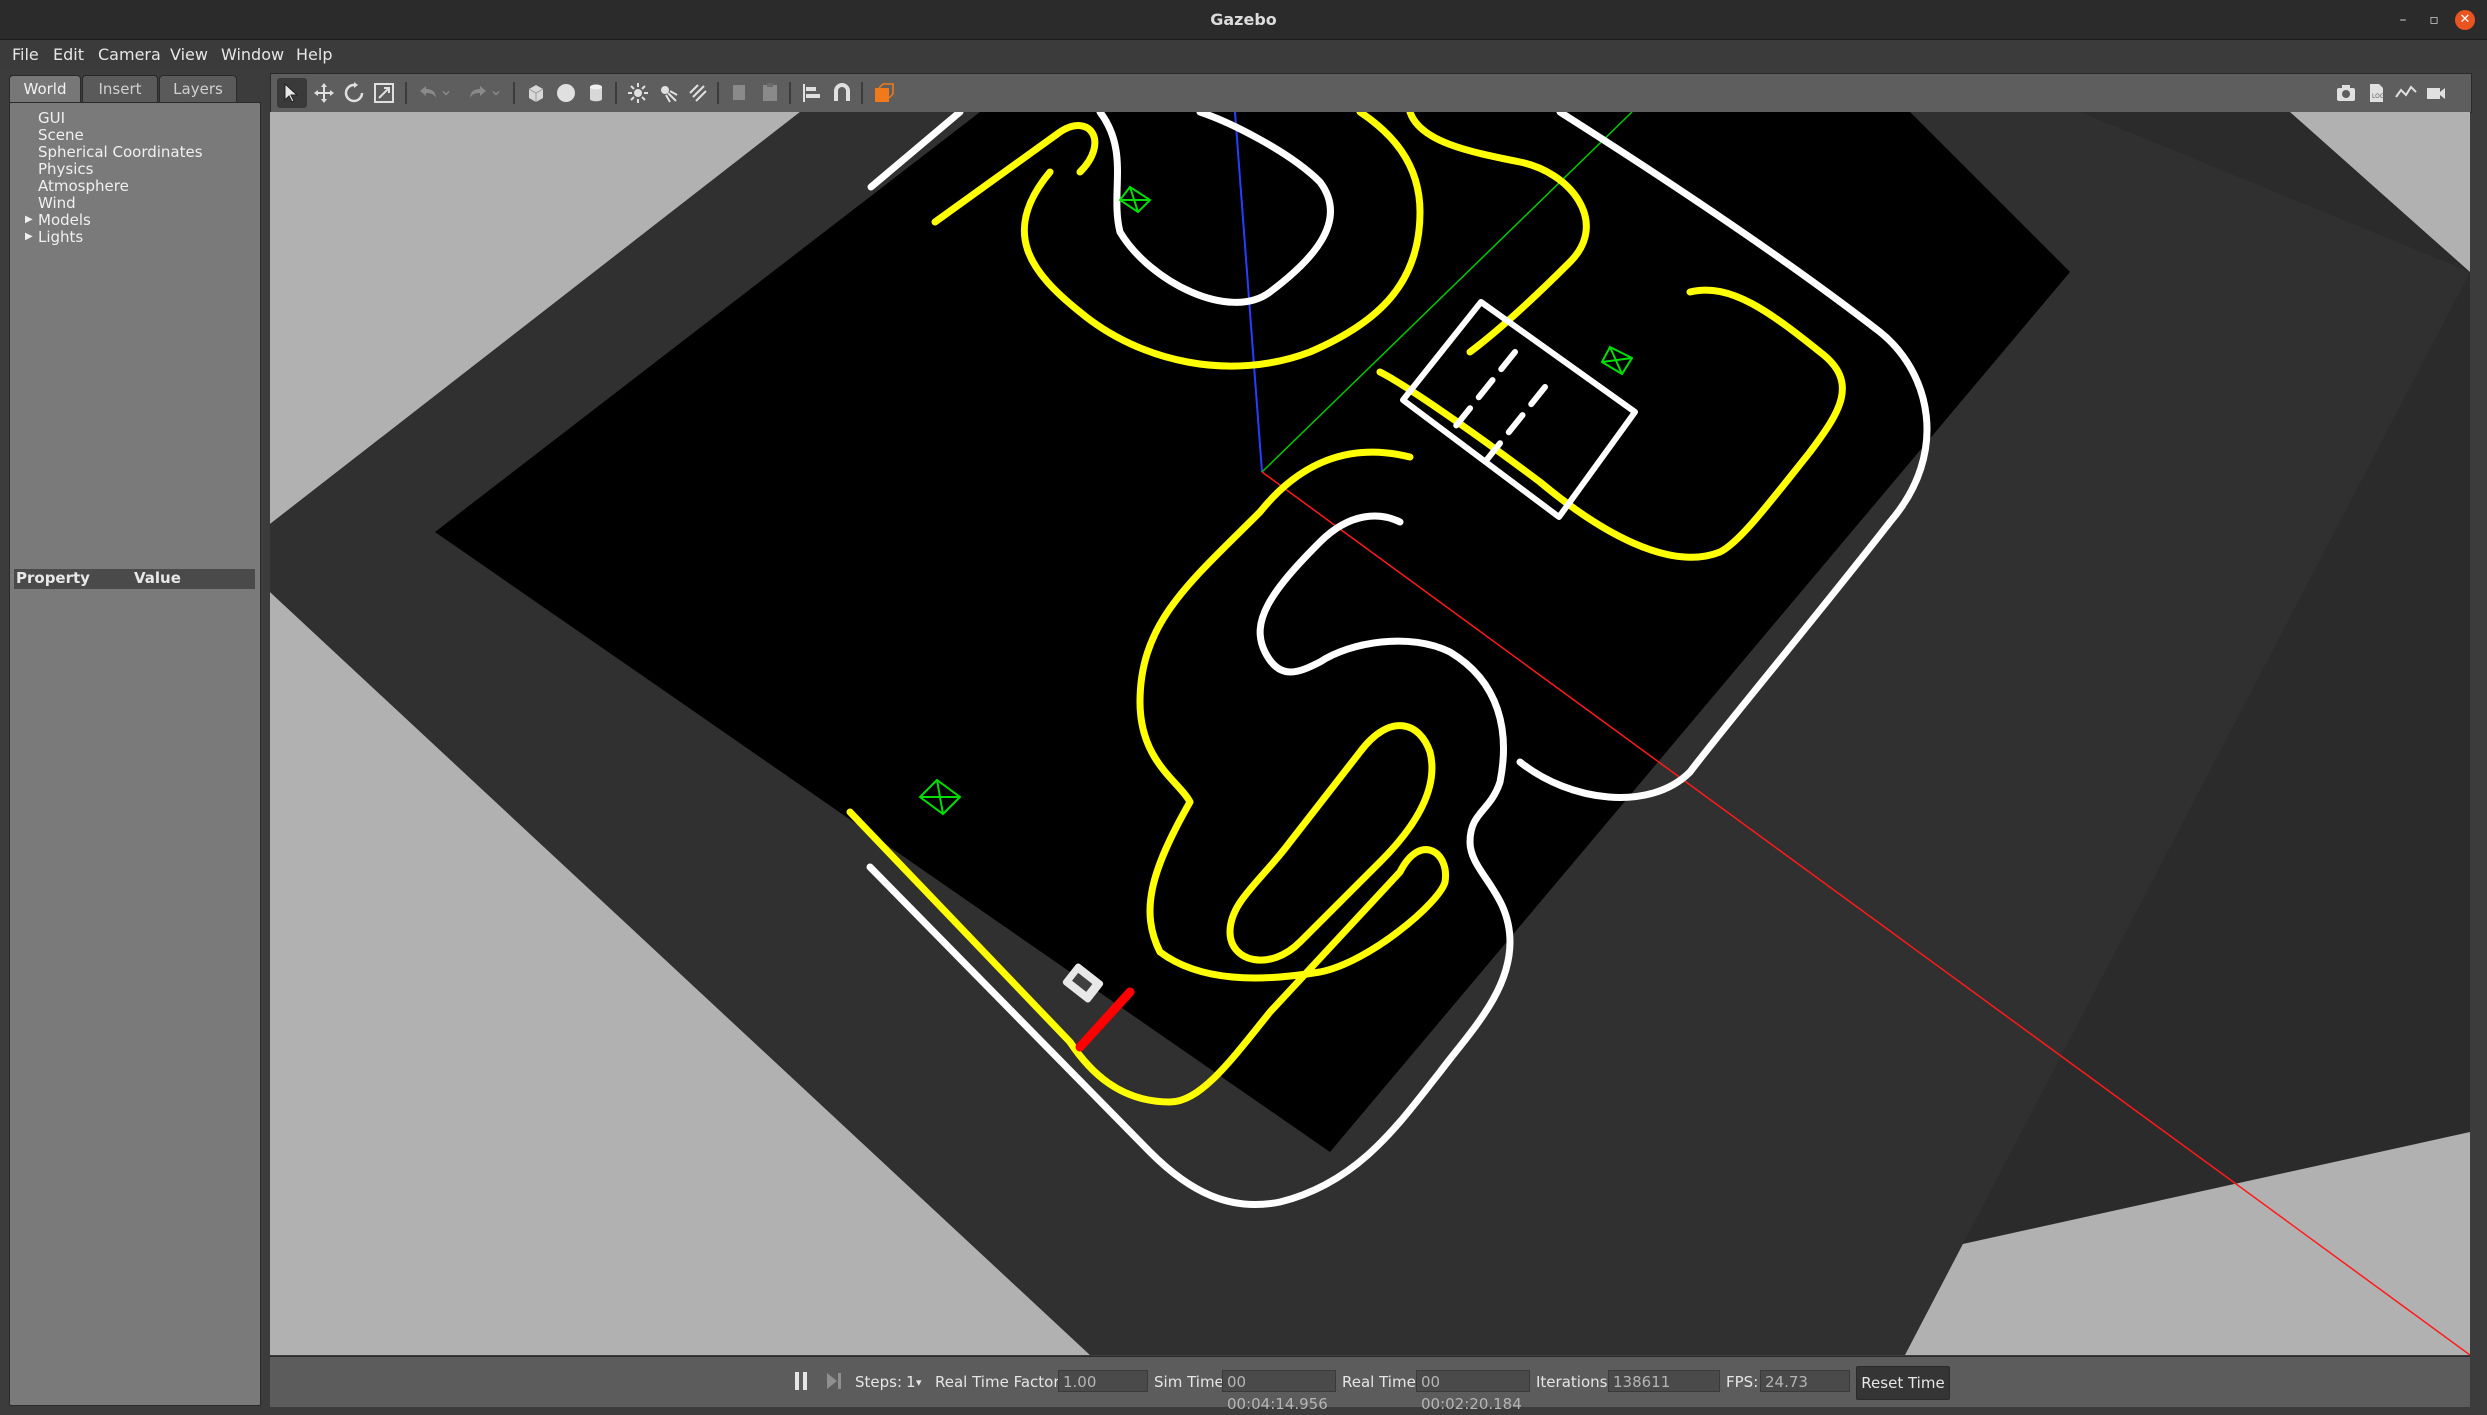 The width and height of the screenshot is (2487, 1415). Describe the element at coordinates (53, 578) in the screenshot. I see `property-column-header: Property` at that location.